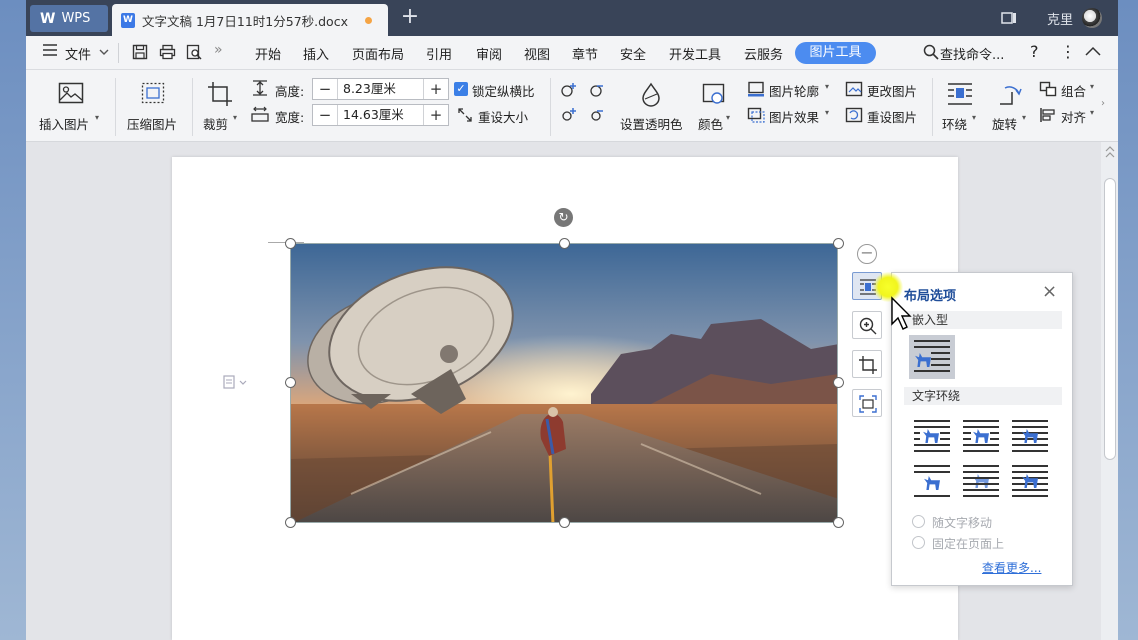  Describe the element at coordinates (1049, 291) in the screenshot. I see `close-icon: ×` at that location.